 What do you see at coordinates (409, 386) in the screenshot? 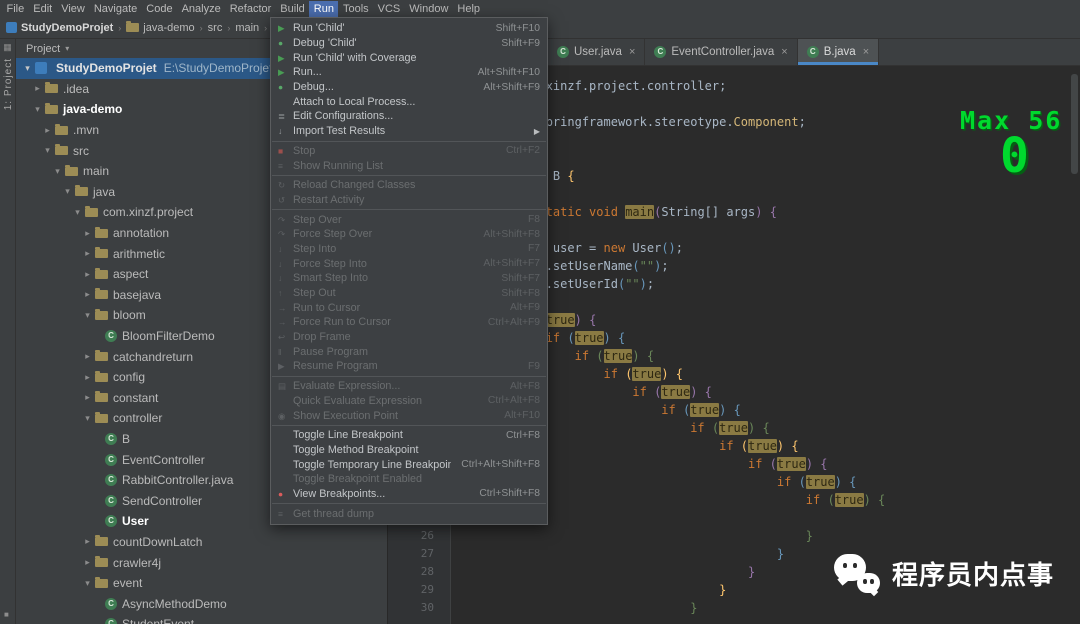
I see `run-menu-item-evaluate-expression: ▤ Evaluate Expression... Alt+F8` at bounding box center [409, 386].